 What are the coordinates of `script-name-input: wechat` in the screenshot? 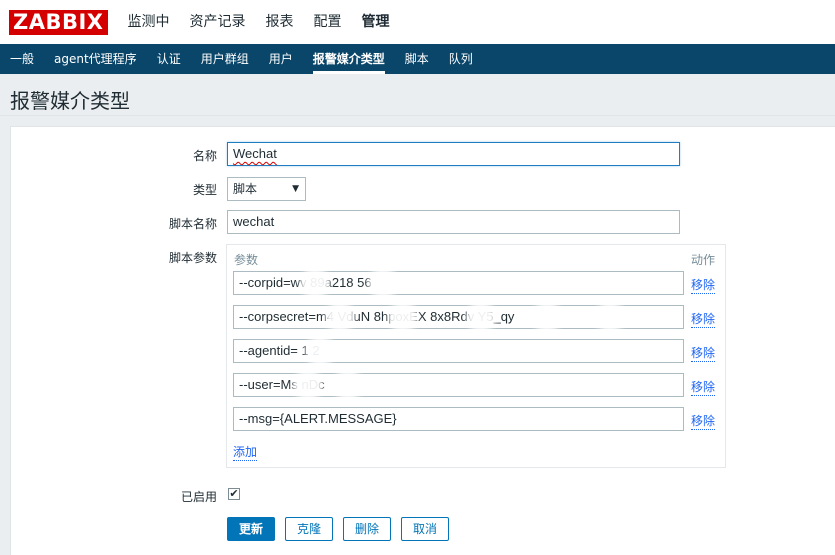 It's located at (453, 222).